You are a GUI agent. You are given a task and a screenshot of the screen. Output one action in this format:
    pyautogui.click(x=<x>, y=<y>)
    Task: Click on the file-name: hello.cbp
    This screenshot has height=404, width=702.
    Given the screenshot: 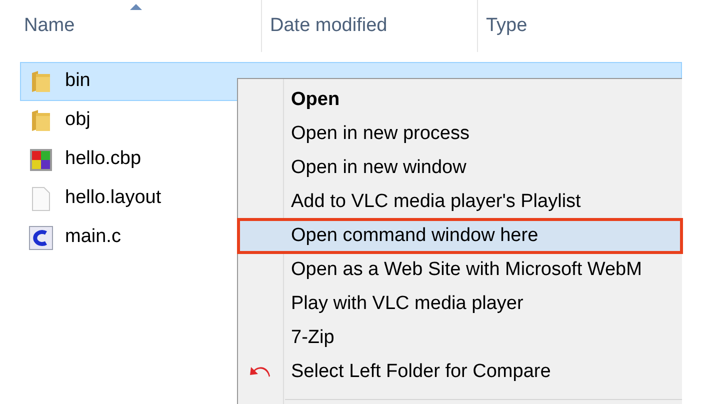 What is the action you would take?
    pyautogui.click(x=103, y=159)
    